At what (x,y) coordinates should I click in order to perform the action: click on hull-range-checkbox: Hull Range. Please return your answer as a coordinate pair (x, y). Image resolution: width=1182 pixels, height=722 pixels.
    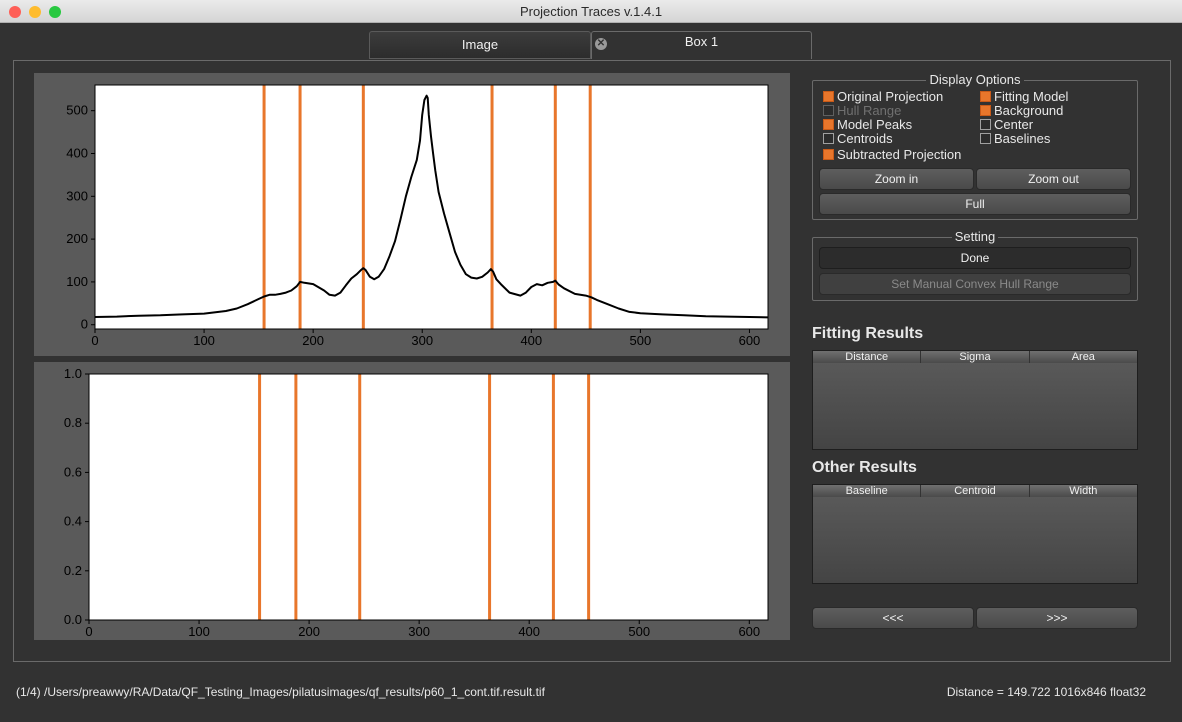
    Looking at the image, I should click on (862, 111).